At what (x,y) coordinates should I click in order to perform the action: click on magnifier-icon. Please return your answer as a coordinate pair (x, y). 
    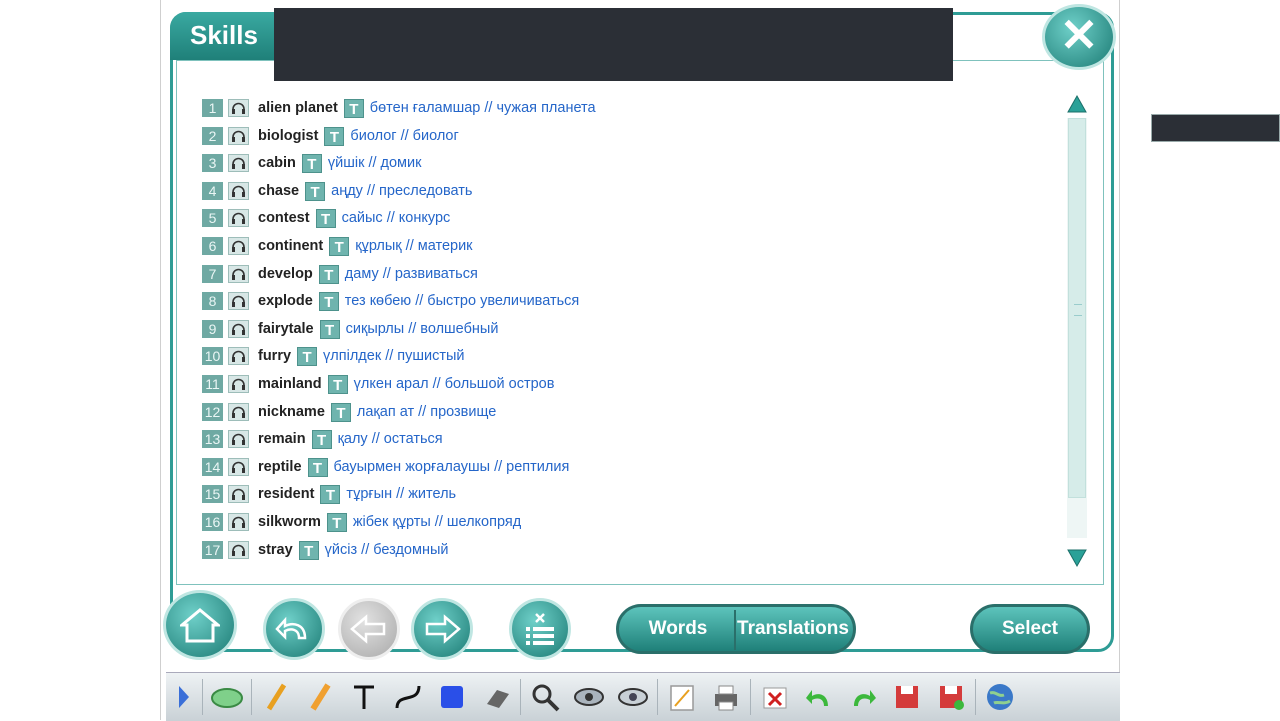
    Looking at the image, I should click on (545, 697).